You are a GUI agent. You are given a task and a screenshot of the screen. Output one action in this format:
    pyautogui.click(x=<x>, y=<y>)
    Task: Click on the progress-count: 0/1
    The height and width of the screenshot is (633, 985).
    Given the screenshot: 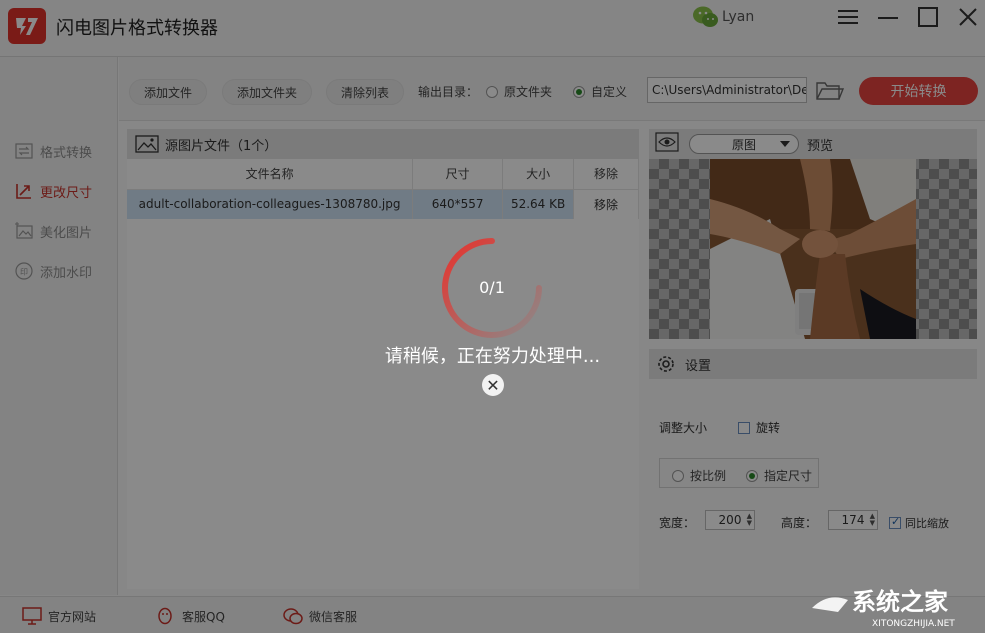 What is the action you would take?
    pyautogui.click(x=492, y=287)
    